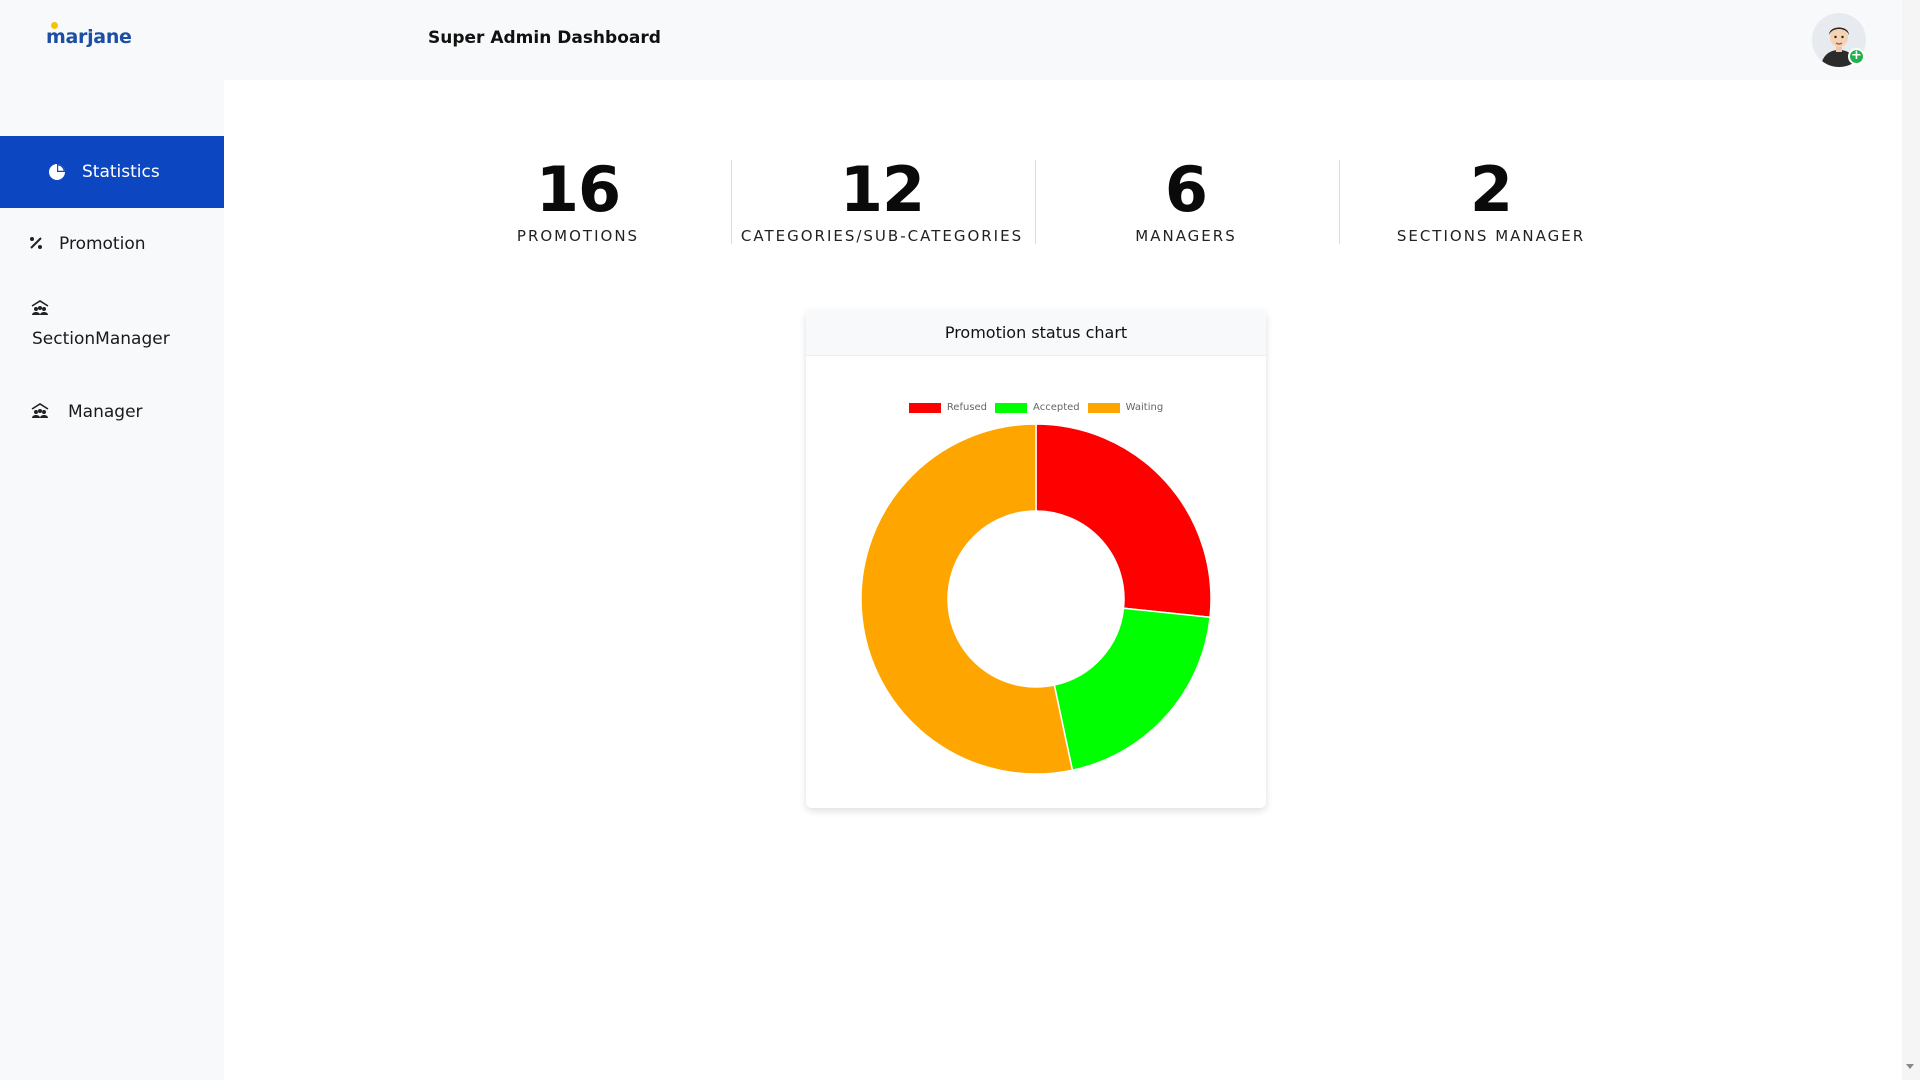  Describe the element at coordinates (101, 339) in the screenshot. I see `sidebar-item-label: SectionManager` at that location.